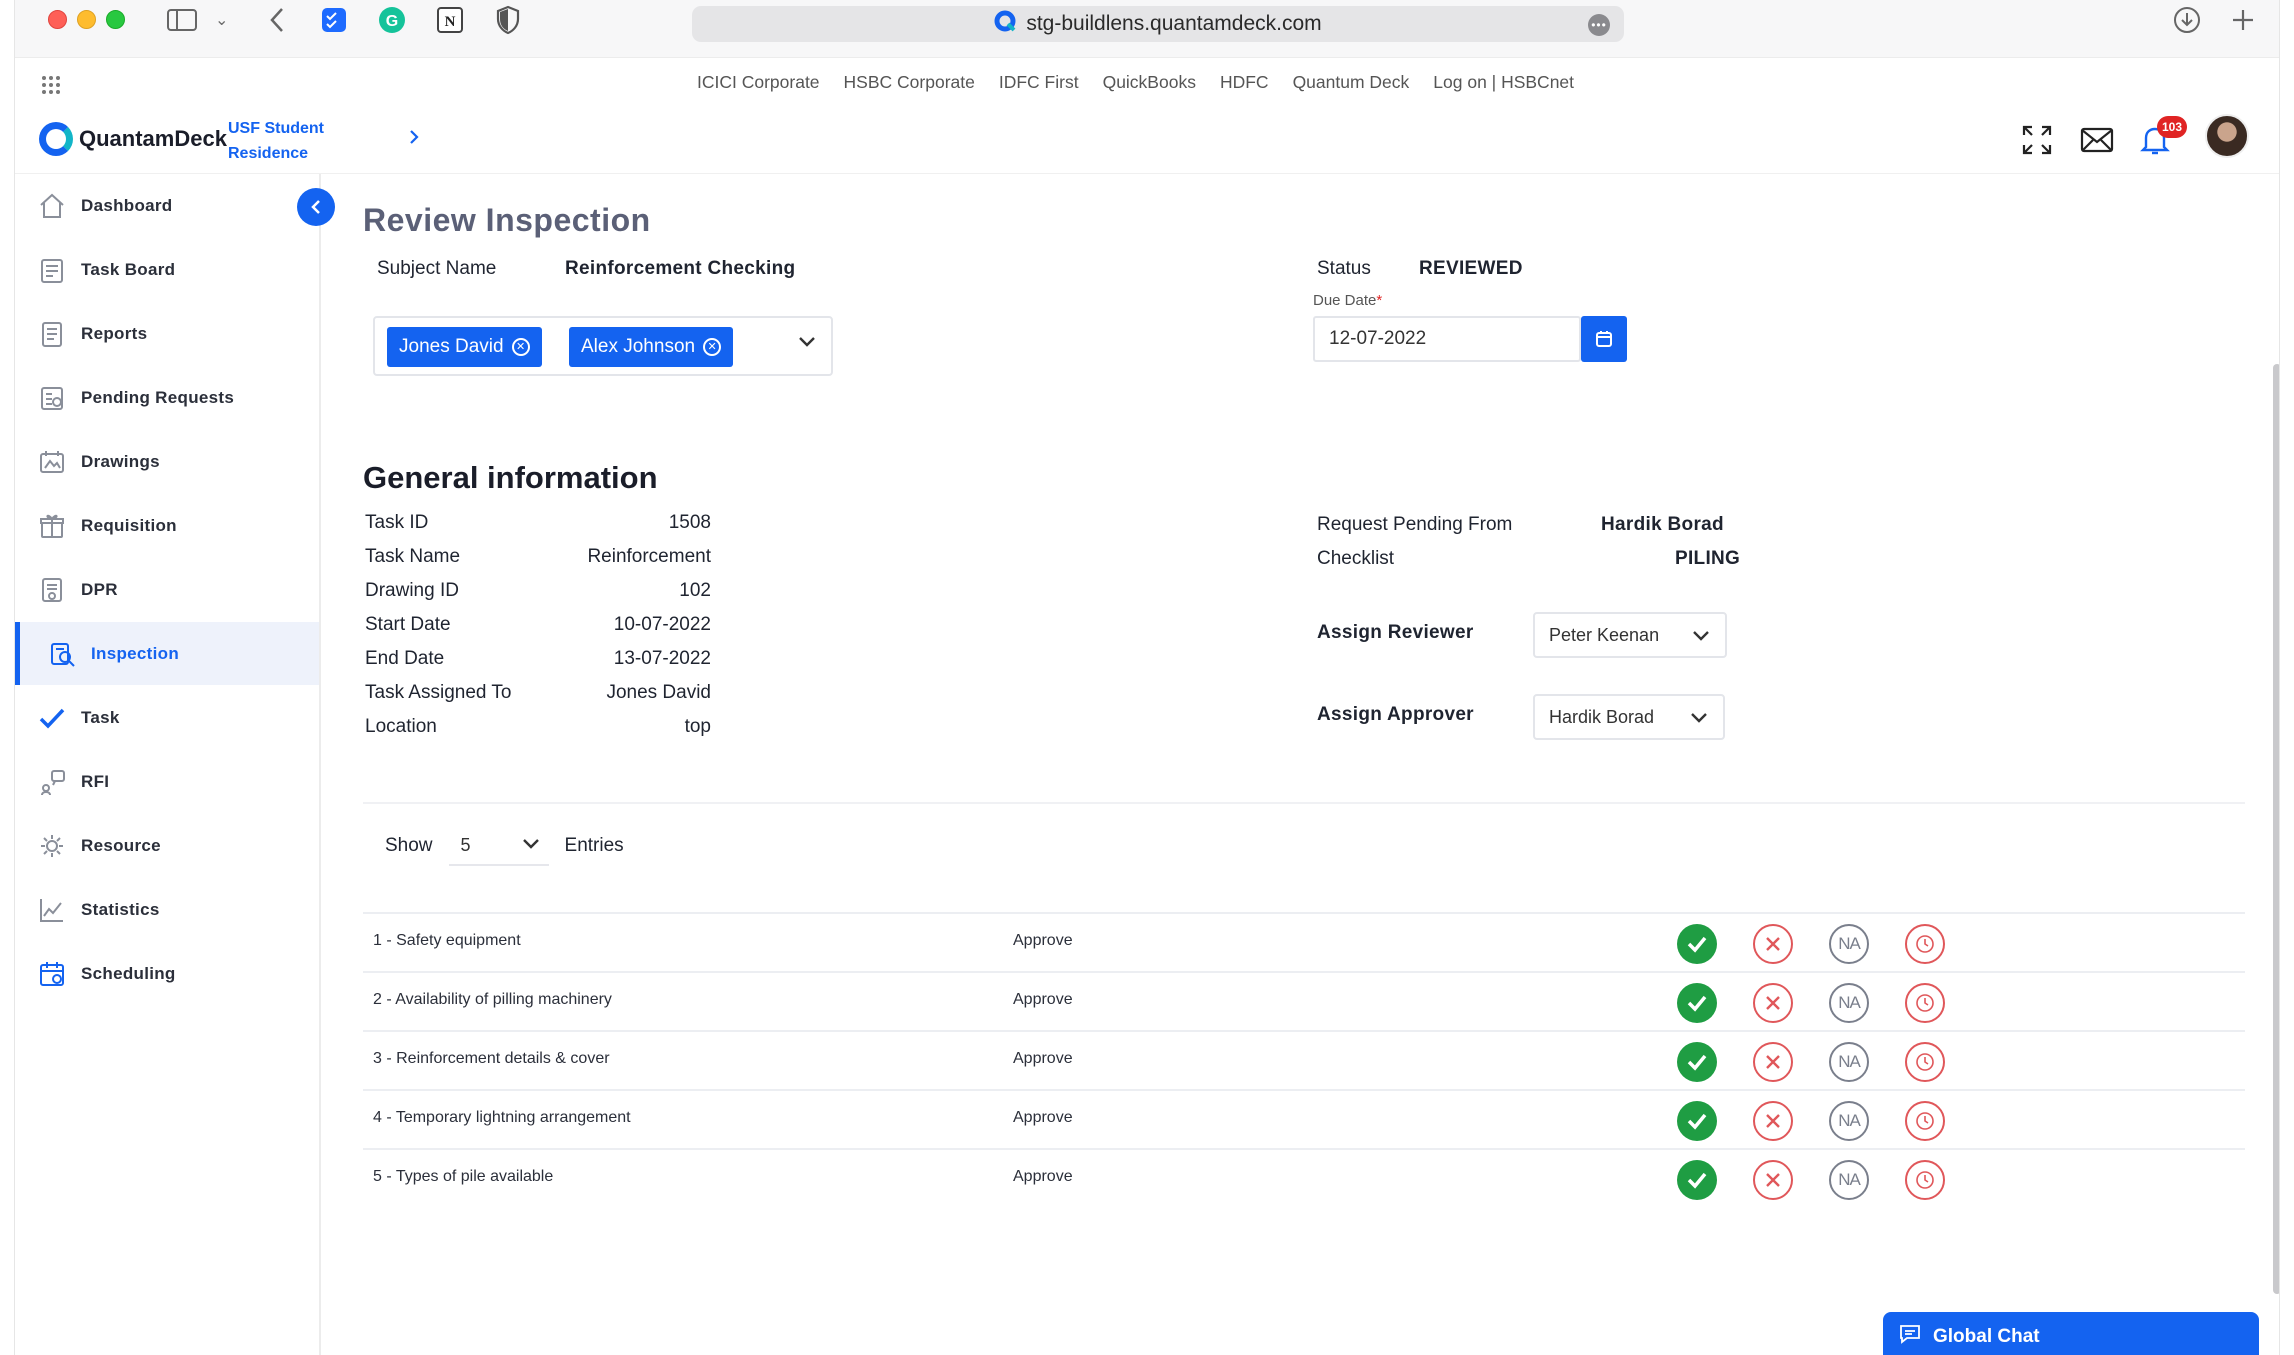 The width and height of the screenshot is (2294, 1355). I want to click on bookmark-hsbc: HSBC Corporate, so click(909, 82).